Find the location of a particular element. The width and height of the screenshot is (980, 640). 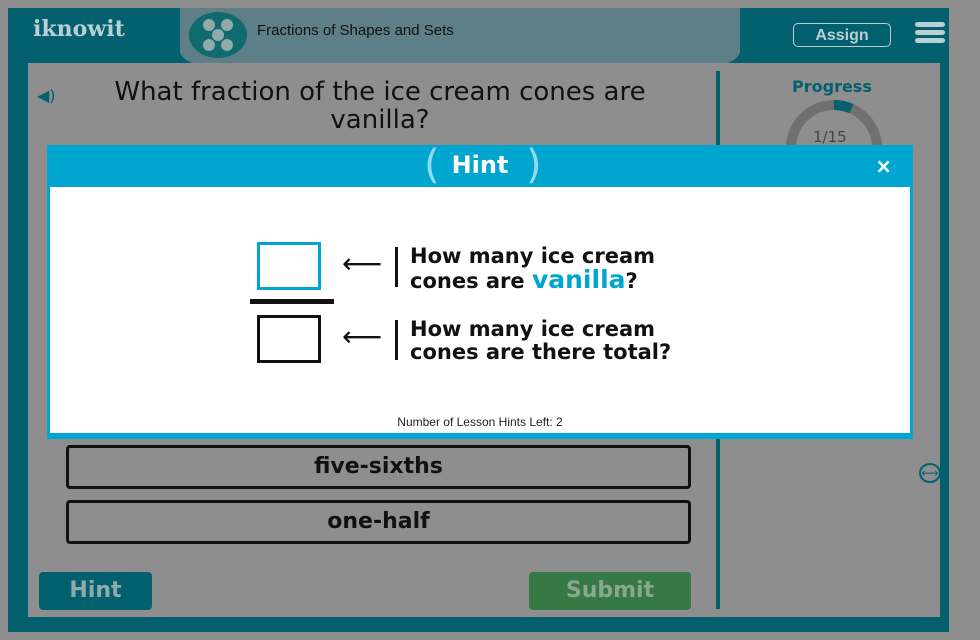

progress-text: 1/15 is located at coordinates (830, 137).